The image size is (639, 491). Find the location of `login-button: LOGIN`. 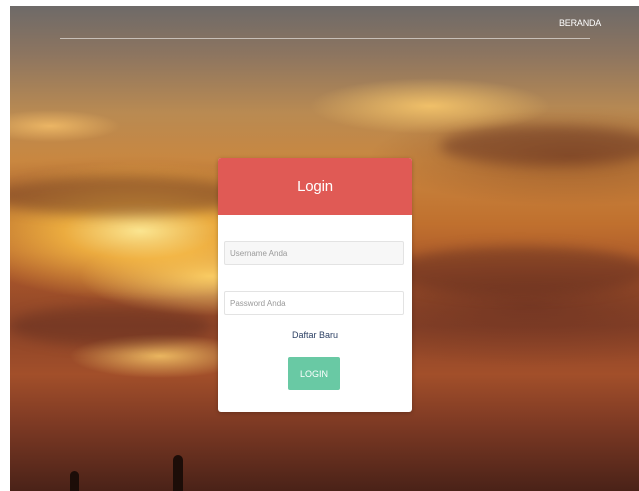

login-button: LOGIN is located at coordinates (314, 373).